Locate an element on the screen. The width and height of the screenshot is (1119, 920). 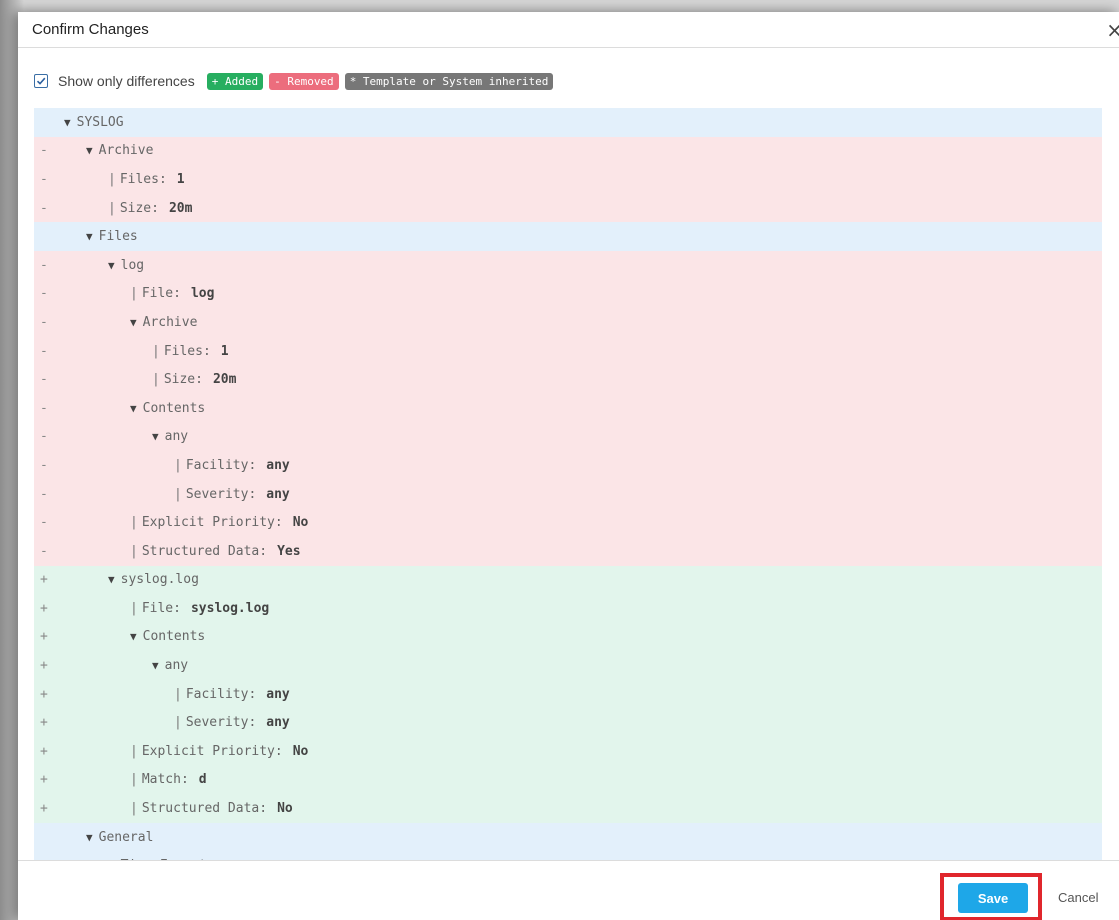
close-icon: × is located at coordinates (1112, 30).